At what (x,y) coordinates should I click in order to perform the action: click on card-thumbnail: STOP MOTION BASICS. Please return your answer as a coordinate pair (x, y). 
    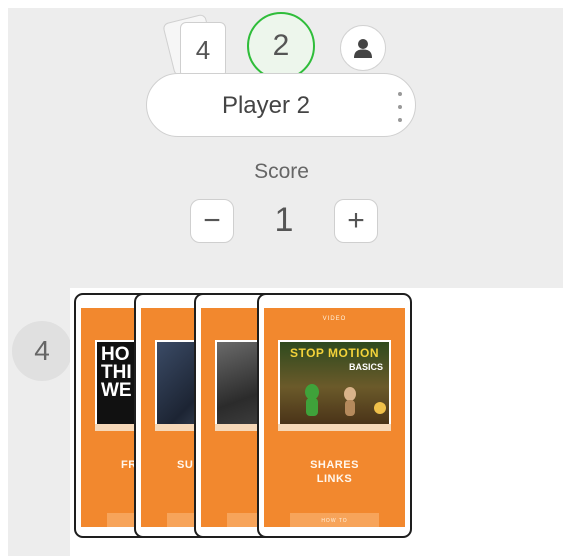
    Looking at the image, I should click on (334, 383).